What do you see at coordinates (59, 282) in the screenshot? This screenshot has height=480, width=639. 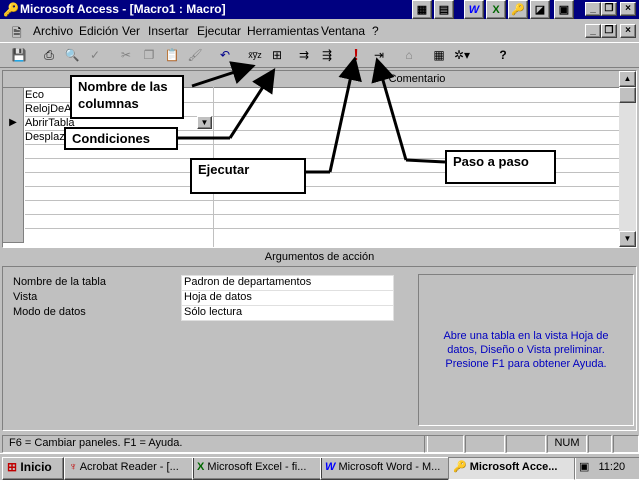 I see `arg-label-table: Nombre de la tabla` at bounding box center [59, 282].